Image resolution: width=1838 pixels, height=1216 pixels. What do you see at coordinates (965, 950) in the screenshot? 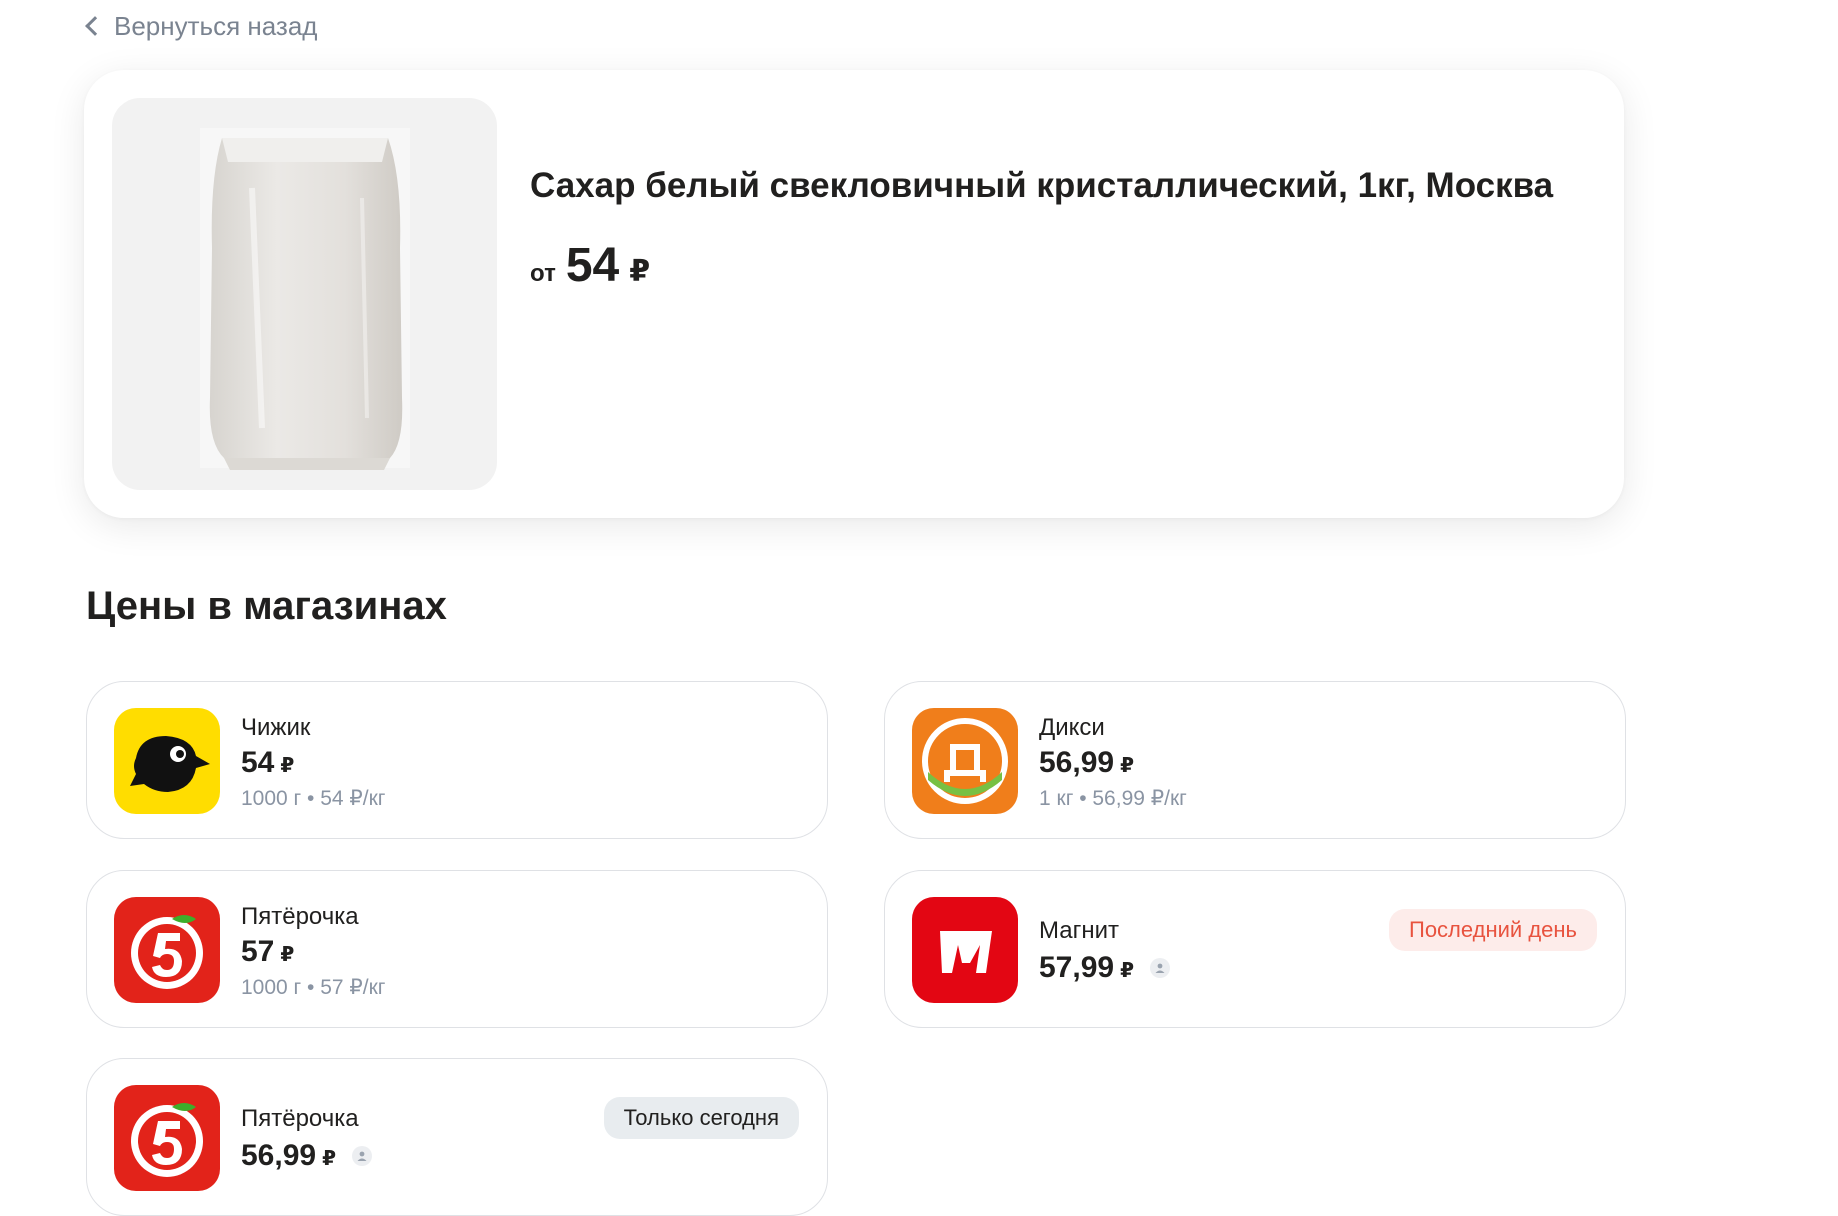
I see `magnit-logo-icon` at bounding box center [965, 950].